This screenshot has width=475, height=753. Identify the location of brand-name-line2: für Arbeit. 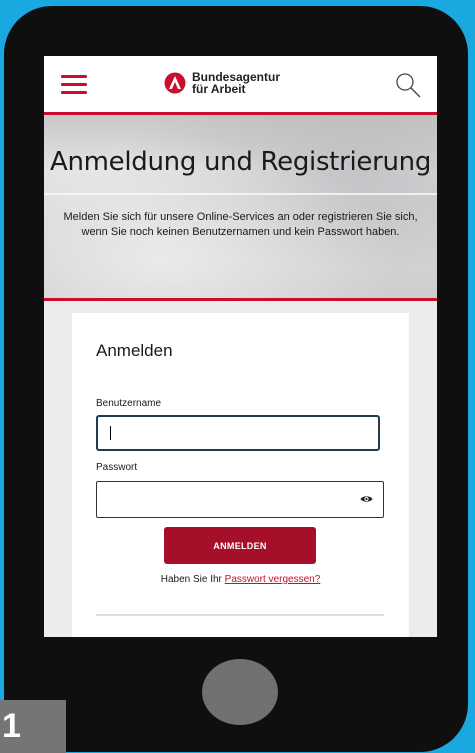
(219, 89).